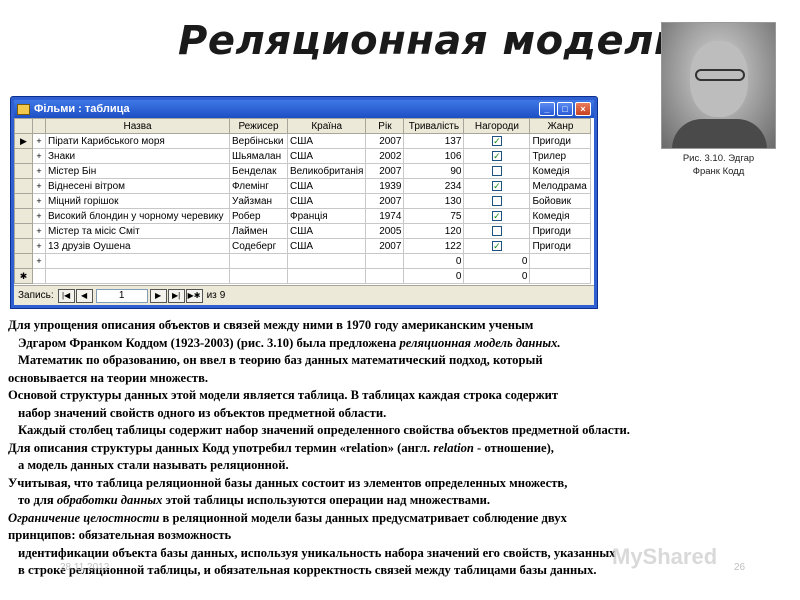 The width and height of the screenshot is (800, 600). What do you see at coordinates (385, 231) in the screenshot?
I see `cell-year: 2005` at bounding box center [385, 231].